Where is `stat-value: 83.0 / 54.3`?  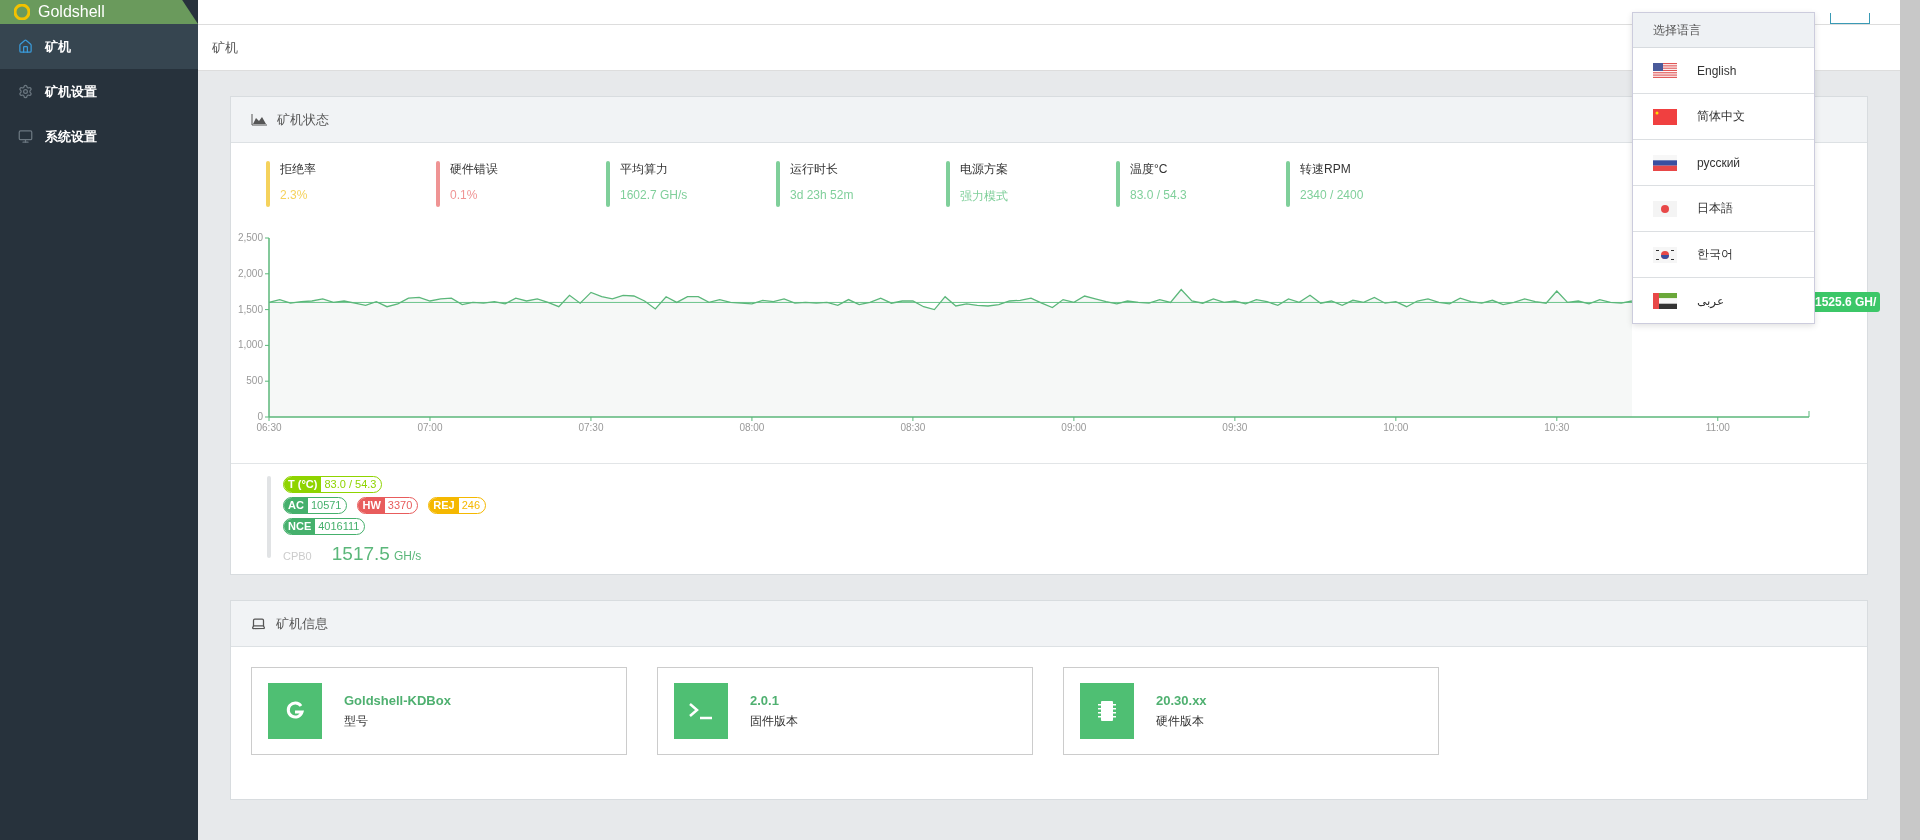
stat-value: 83.0 / 54.3 is located at coordinates (1158, 195).